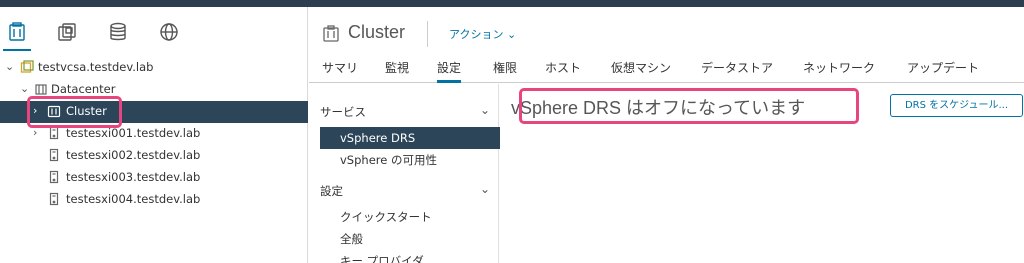 This screenshot has height=263, width=1024. What do you see at coordinates (133, 177) in the screenshot?
I see `tree-item-label: testesxi003.testdev.lab` at bounding box center [133, 177].